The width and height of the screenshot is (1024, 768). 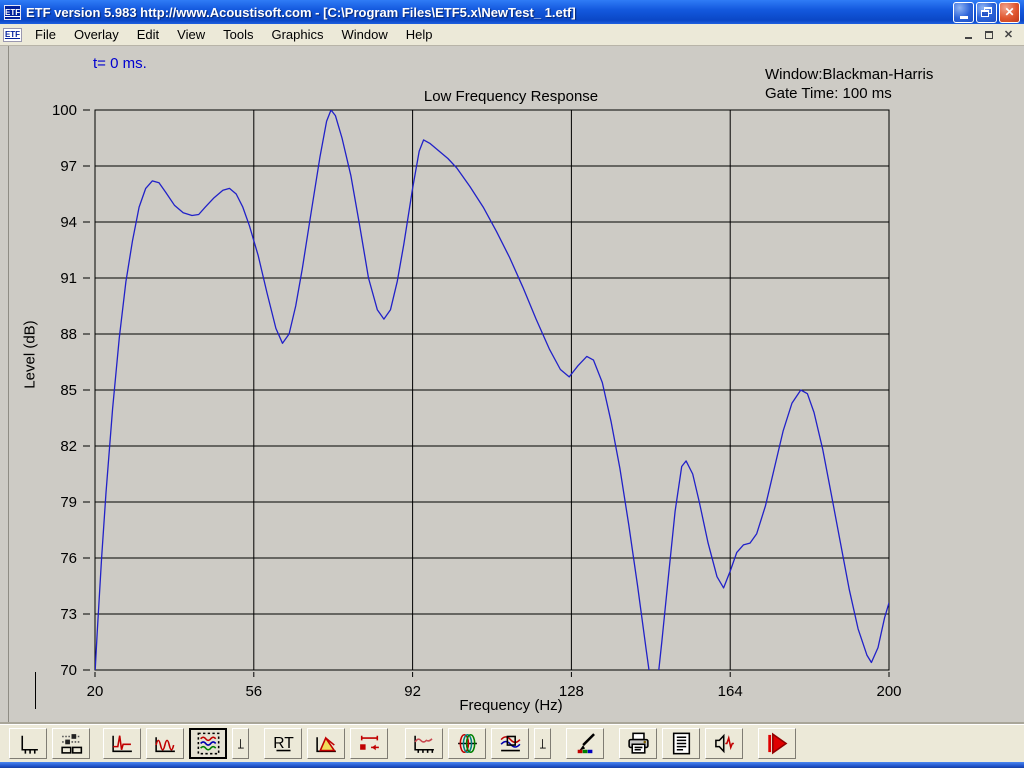 I want to click on print-button, so click(x=638, y=743).